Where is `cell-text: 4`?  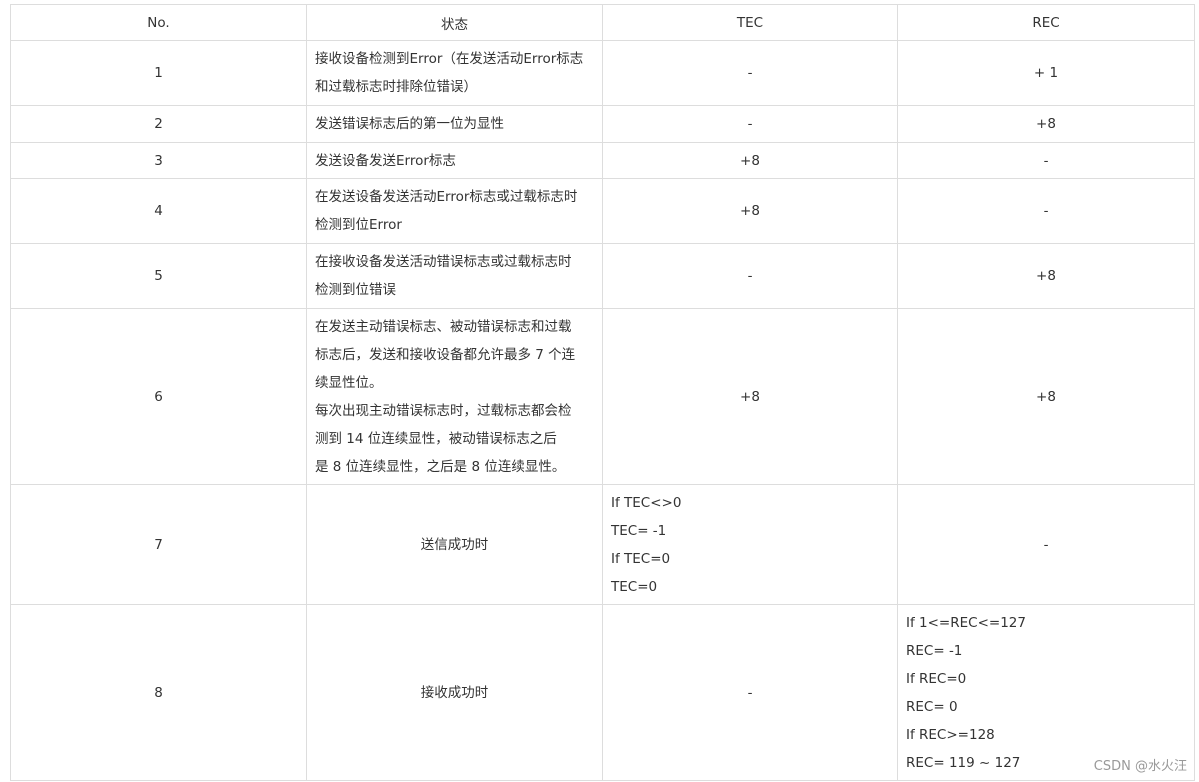
cell-text: 4 is located at coordinates (158, 211).